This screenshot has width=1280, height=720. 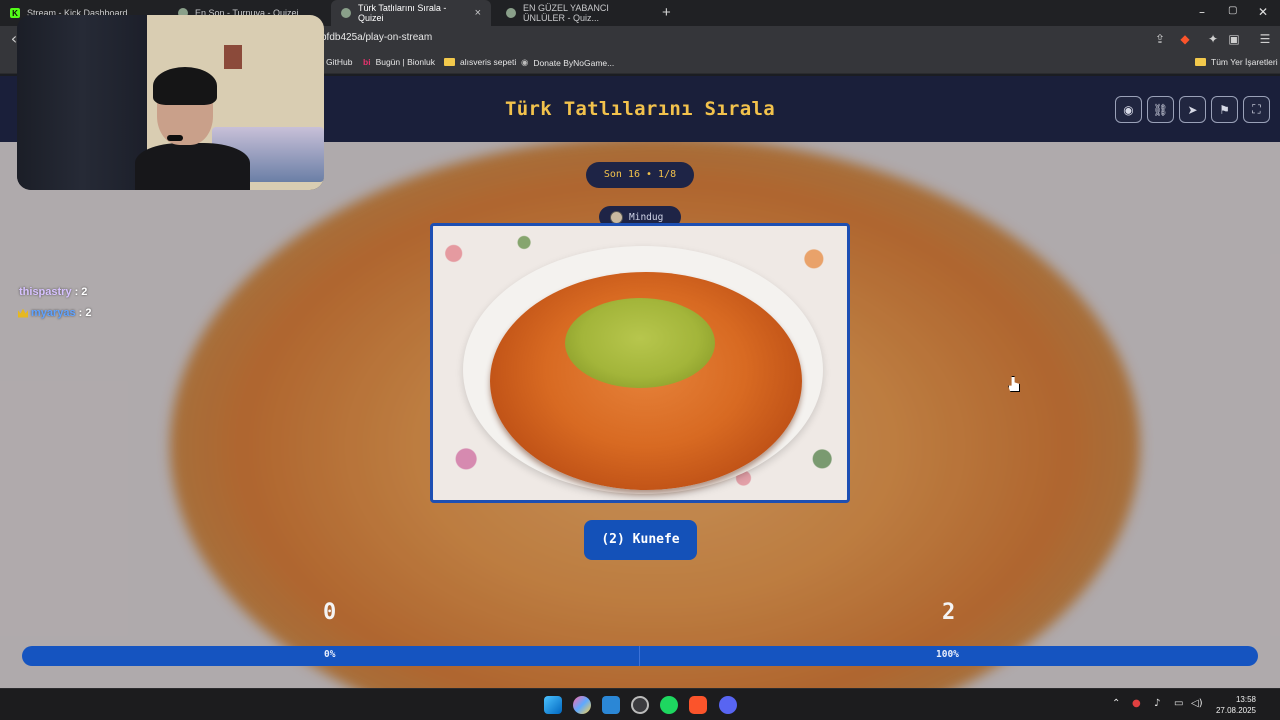 I want to click on answer-button: (2) Kunefe, so click(x=640, y=540).